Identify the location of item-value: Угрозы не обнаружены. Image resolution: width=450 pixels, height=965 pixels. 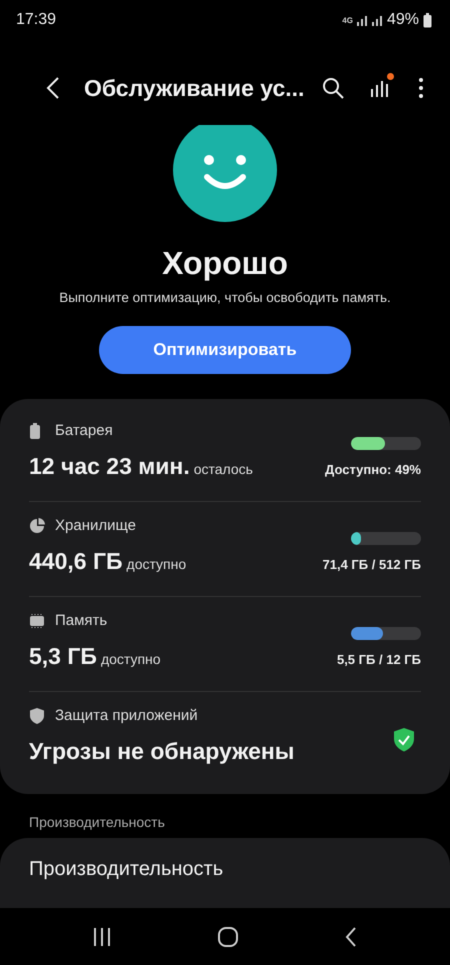
(161, 751).